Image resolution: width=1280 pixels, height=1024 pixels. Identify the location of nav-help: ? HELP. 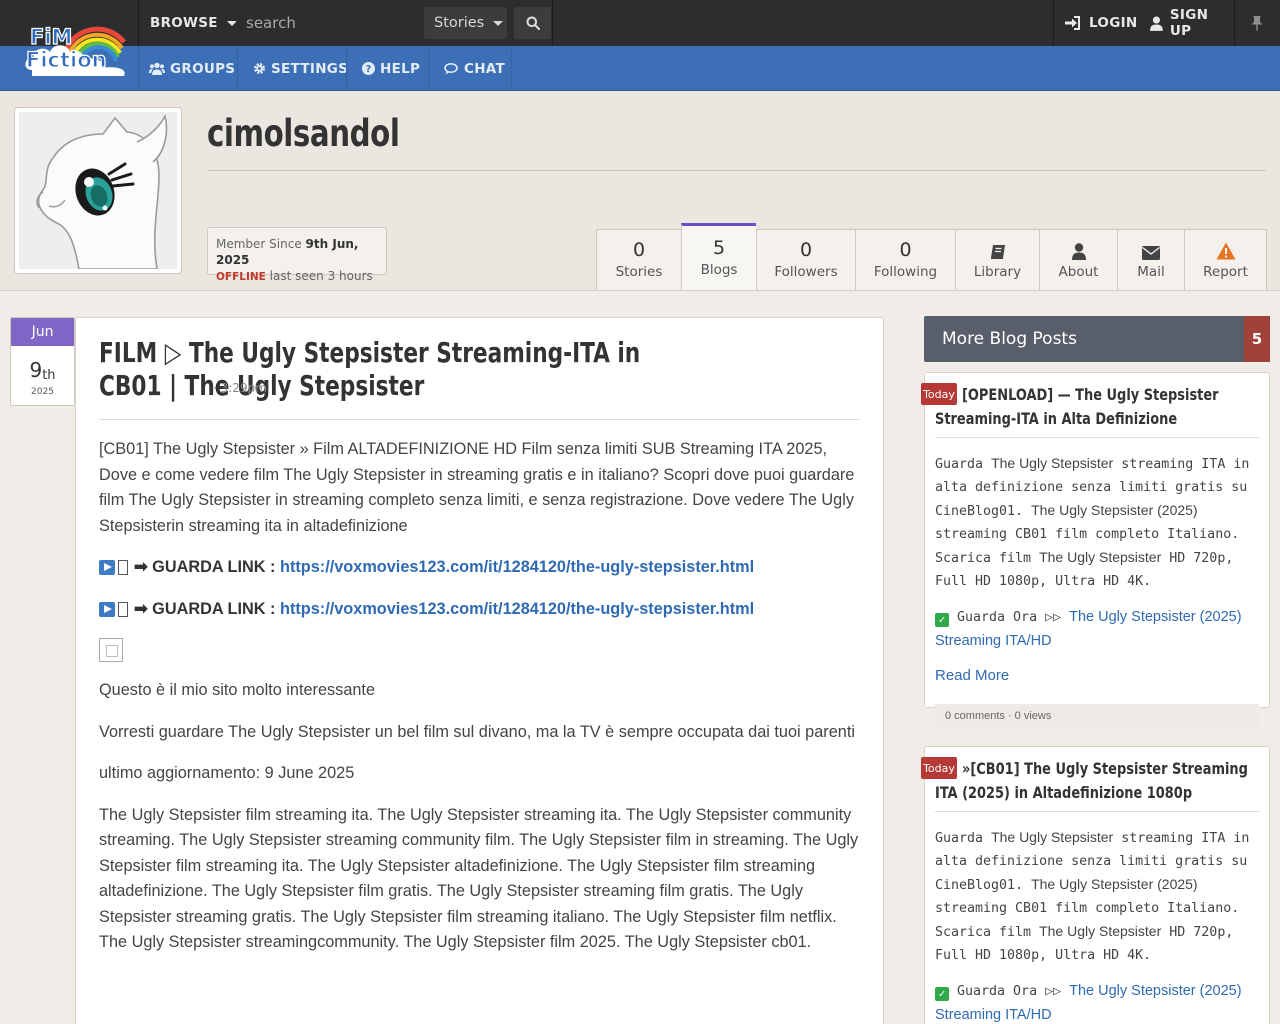
(391, 68).